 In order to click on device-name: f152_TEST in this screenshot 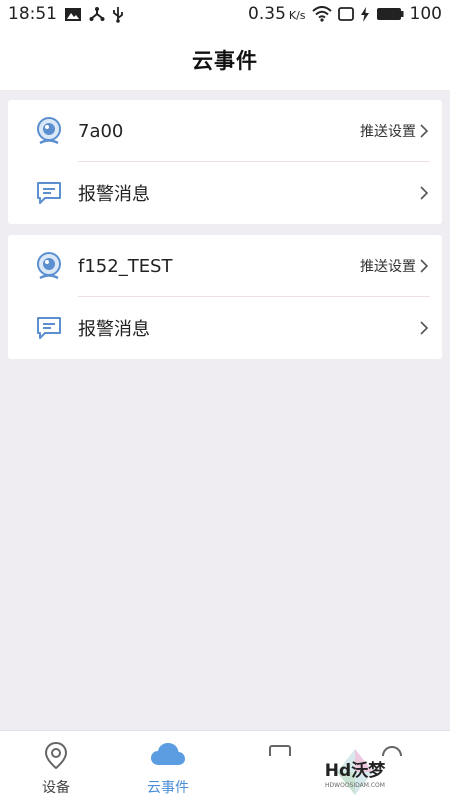, I will do `click(125, 266)`.